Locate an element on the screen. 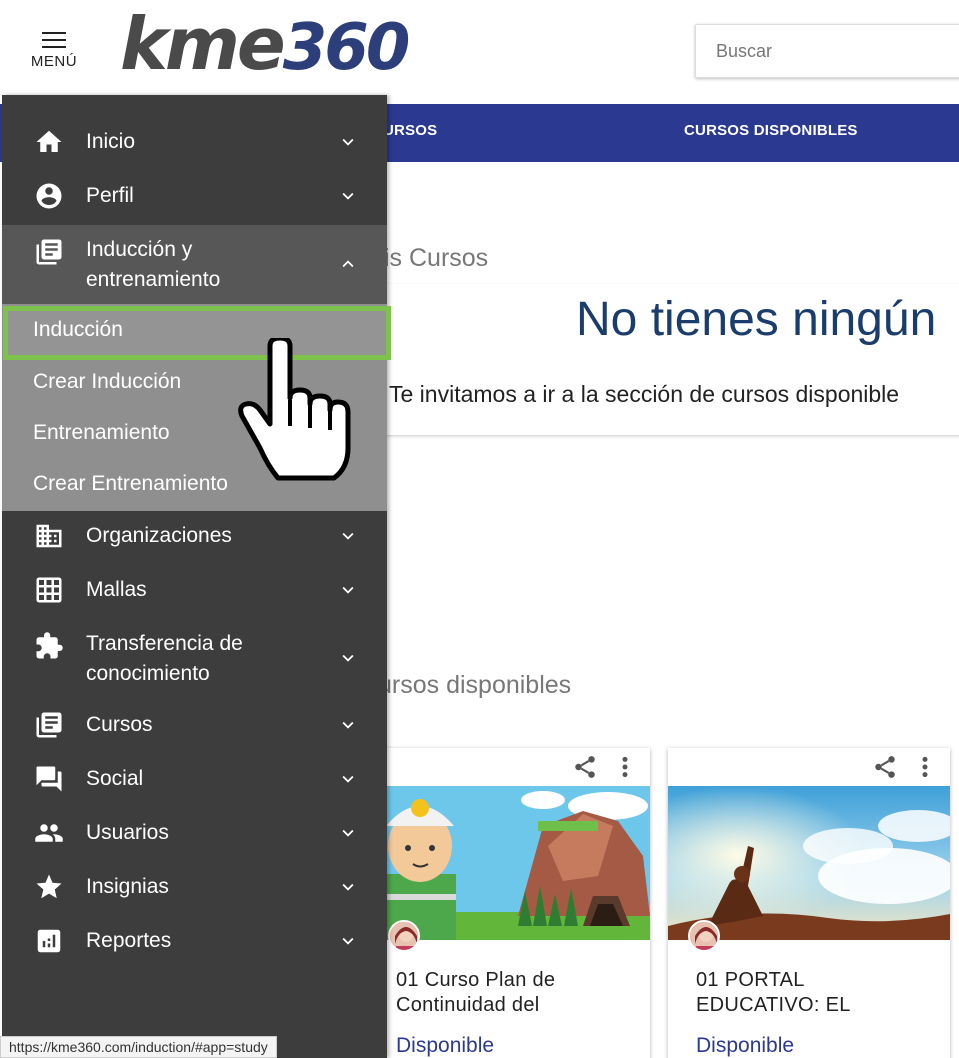 The height and width of the screenshot is (1058, 959). home-icon is located at coordinates (49, 141).